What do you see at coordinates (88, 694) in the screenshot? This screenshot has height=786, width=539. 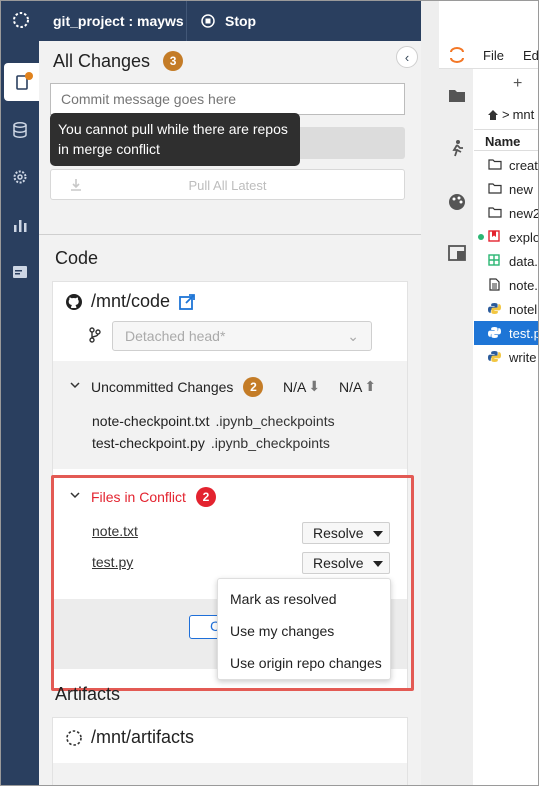 I see `artifacts-section-title: Artifacts` at bounding box center [88, 694].